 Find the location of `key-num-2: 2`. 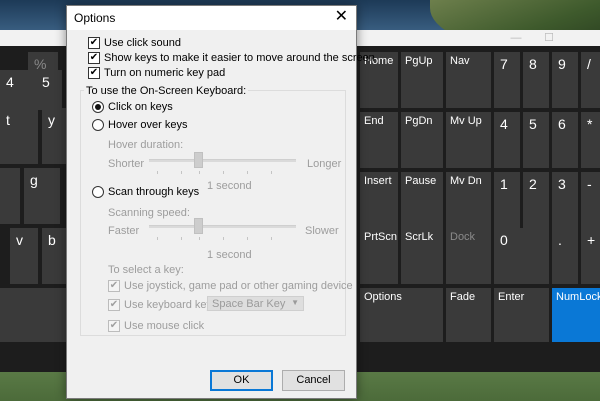

key-num-2: 2 is located at coordinates (536, 200).